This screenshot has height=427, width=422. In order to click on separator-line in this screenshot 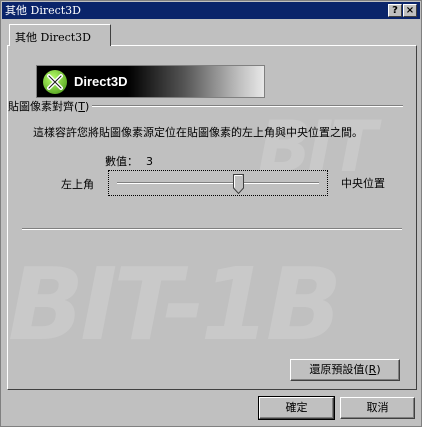, I will do `click(212, 229)`.